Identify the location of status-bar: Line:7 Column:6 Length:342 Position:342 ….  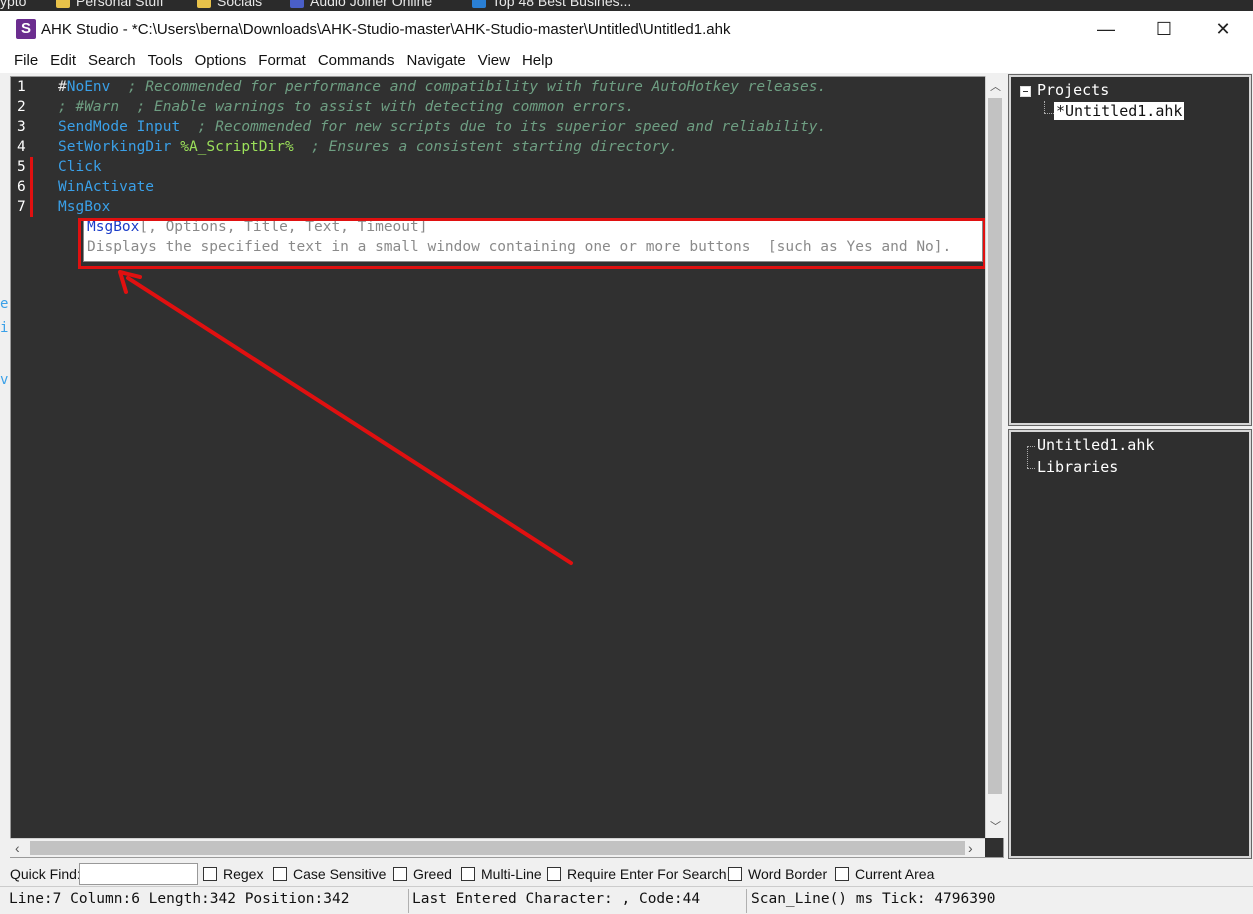
(626, 900).